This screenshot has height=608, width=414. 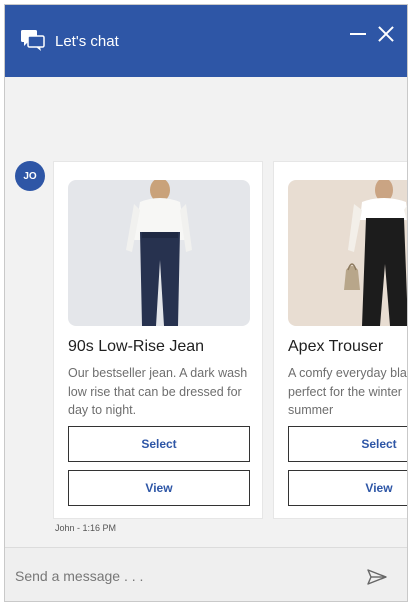 I want to click on message-input, so click(x=180, y=576).